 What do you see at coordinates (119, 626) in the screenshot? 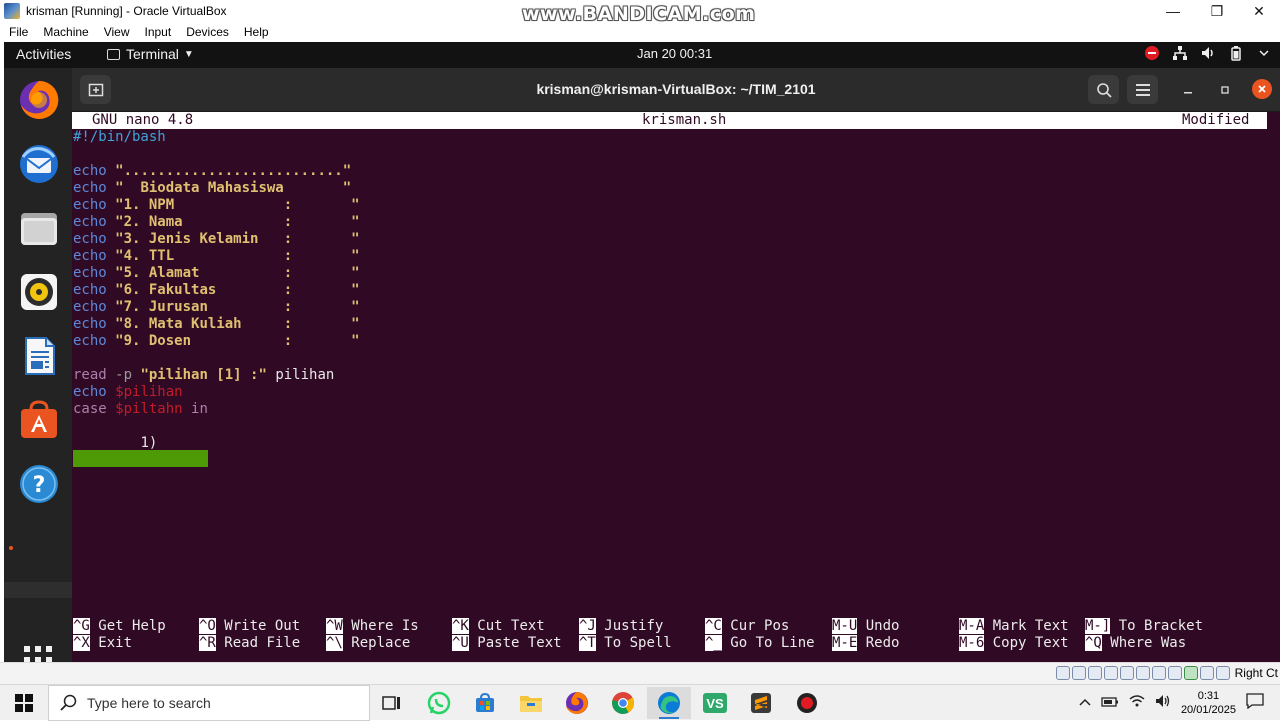
I see `shortcut-get-help: ^G Get Help` at bounding box center [119, 626].